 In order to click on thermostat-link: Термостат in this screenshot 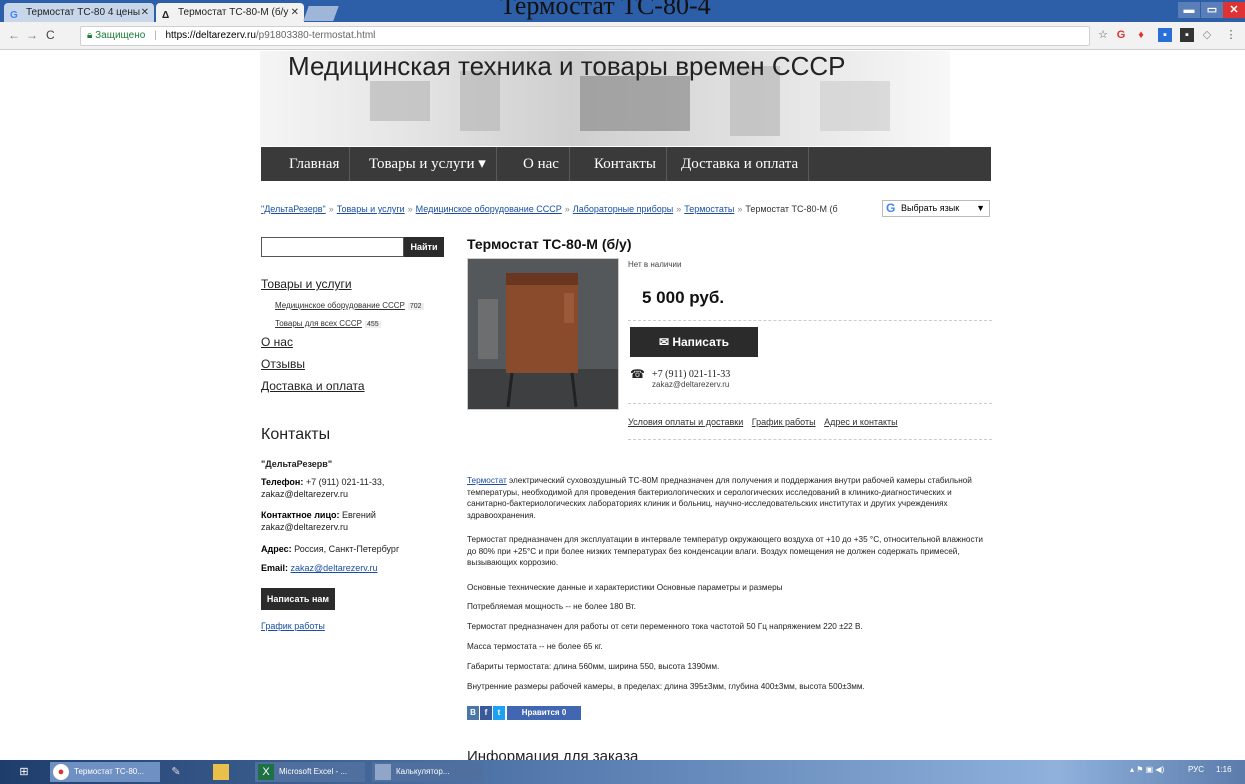, I will do `click(487, 480)`.